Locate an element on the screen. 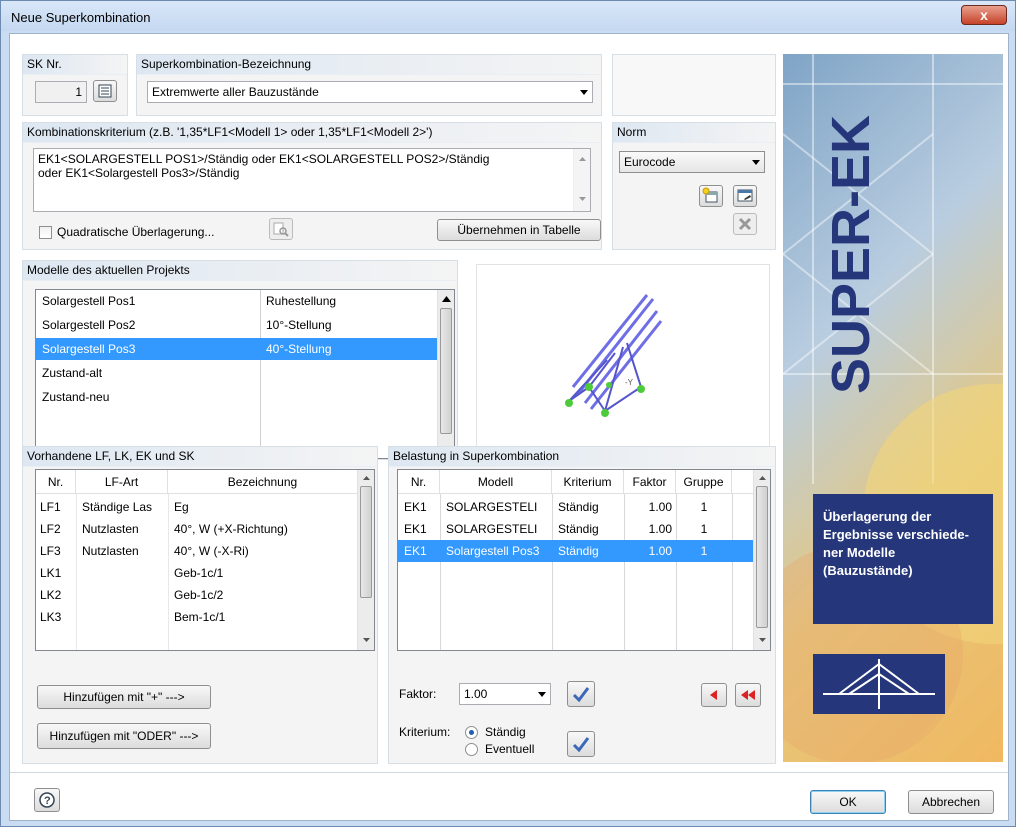 Image resolution: width=1016 pixels, height=827 pixels. cell-bez: Bem-1c/1 is located at coordinates (200, 617).